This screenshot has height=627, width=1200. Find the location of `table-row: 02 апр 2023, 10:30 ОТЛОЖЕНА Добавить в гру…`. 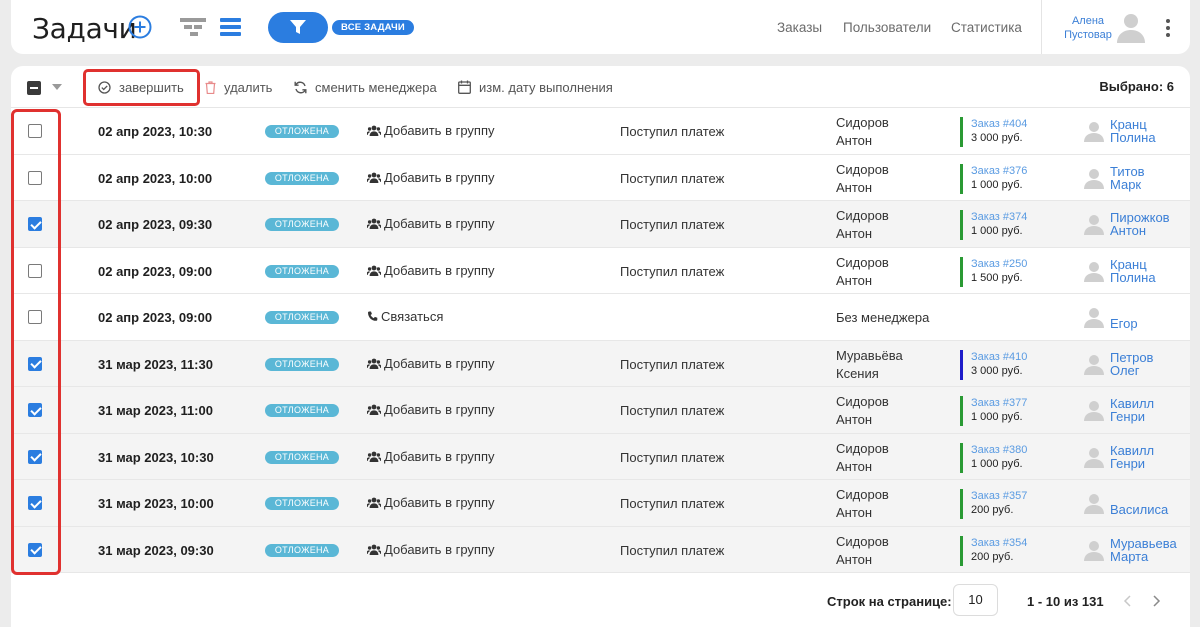

table-row: 02 апр 2023, 10:30 ОТЛОЖЕНА Добавить в гру… is located at coordinates (600, 131).